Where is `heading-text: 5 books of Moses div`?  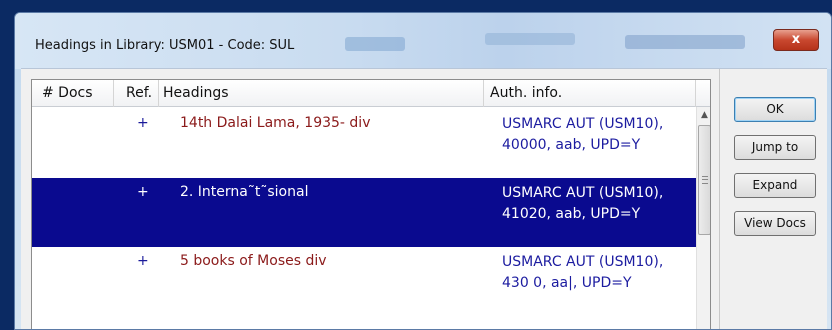 heading-text: 5 books of Moses div is located at coordinates (253, 261).